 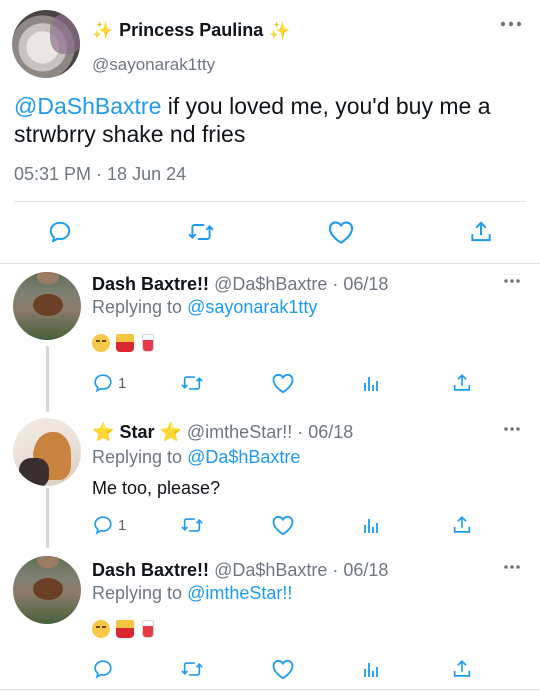 I want to click on reply-header: ⭐ Star ⭐ @imtheStar!! · 06/18, so click(x=222, y=432).